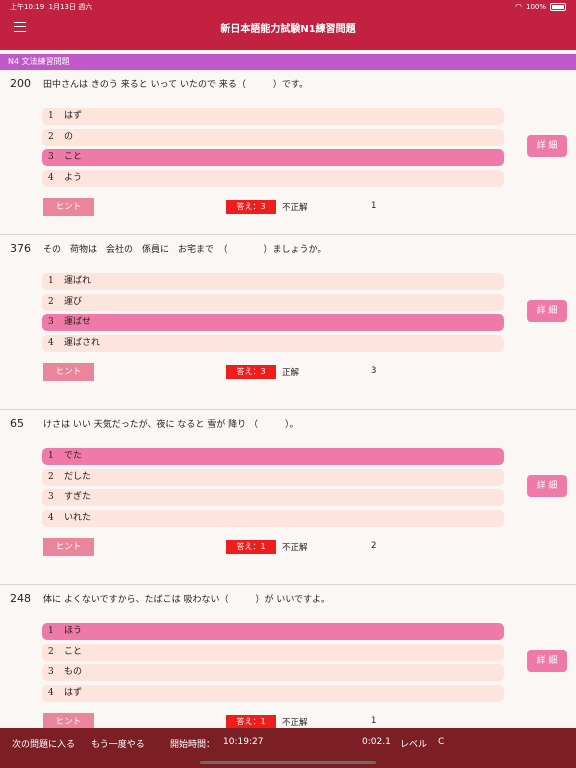  What do you see at coordinates (273, 322) in the screenshot?
I see `option-3: 3 運ばせ` at bounding box center [273, 322].